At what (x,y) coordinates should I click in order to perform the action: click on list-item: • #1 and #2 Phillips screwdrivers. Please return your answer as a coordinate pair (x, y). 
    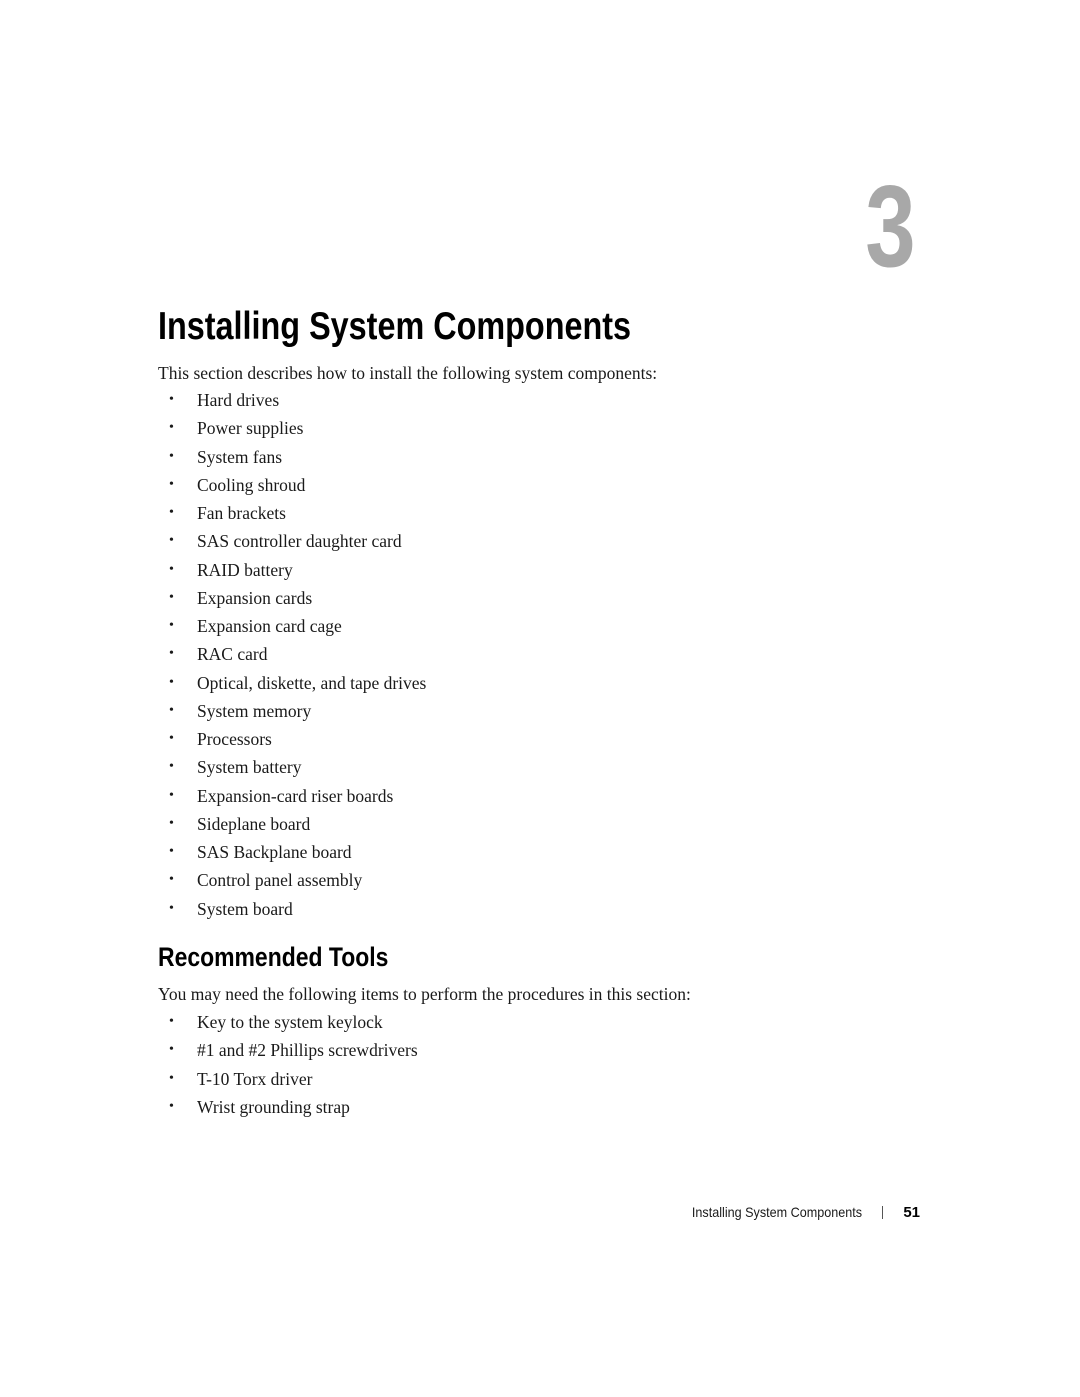
    Looking at the image, I should click on (288, 1050).